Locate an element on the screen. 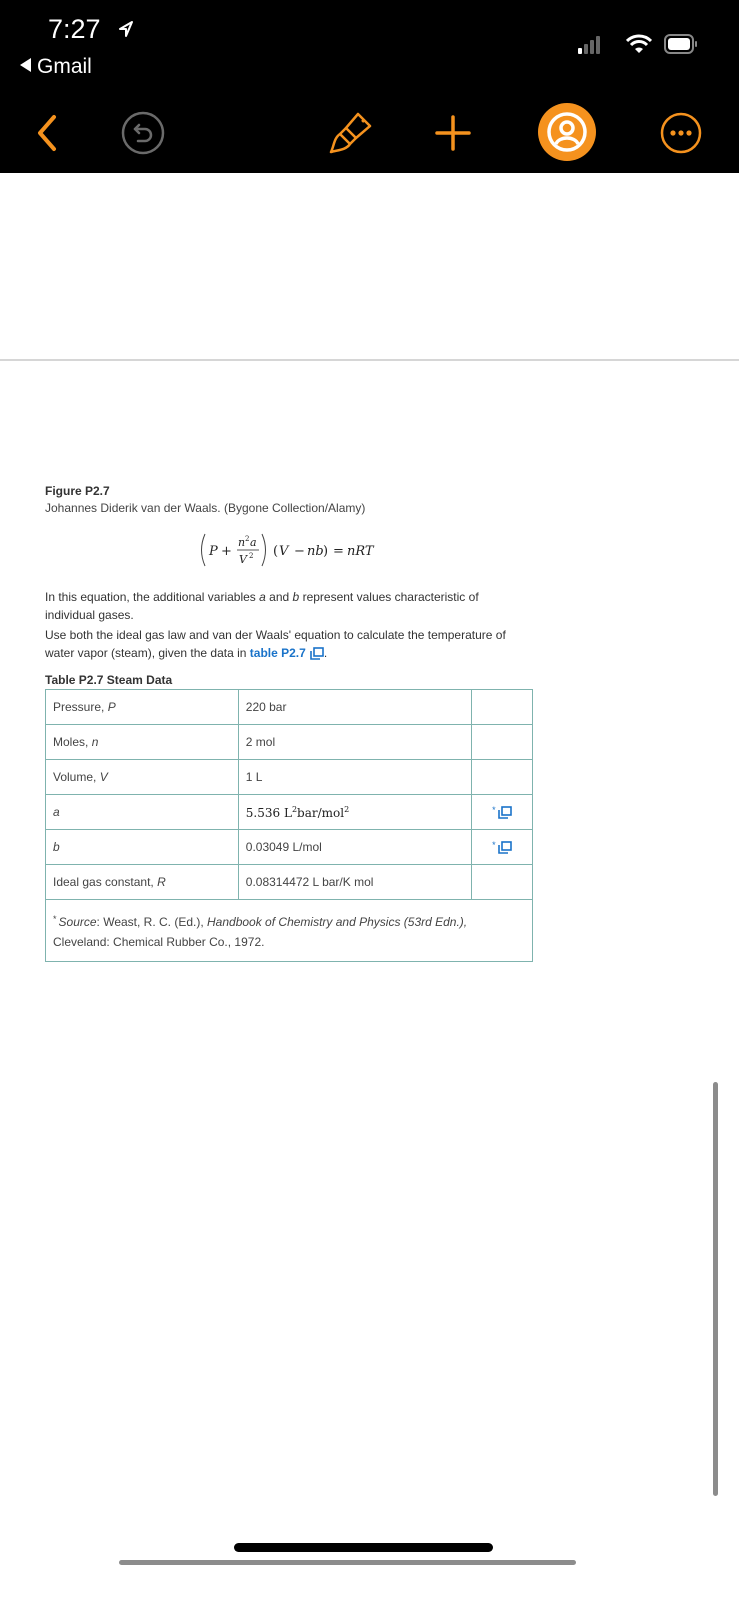 The height and width of the screenshot is (1600, 739). table-row: Volume, V 1 L is located at coordinates (289, 777).